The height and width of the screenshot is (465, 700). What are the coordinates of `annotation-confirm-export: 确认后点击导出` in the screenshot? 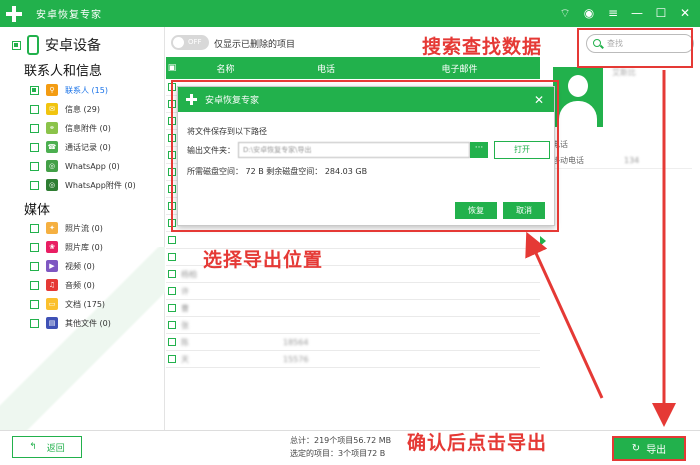 It's located at (477, 443).